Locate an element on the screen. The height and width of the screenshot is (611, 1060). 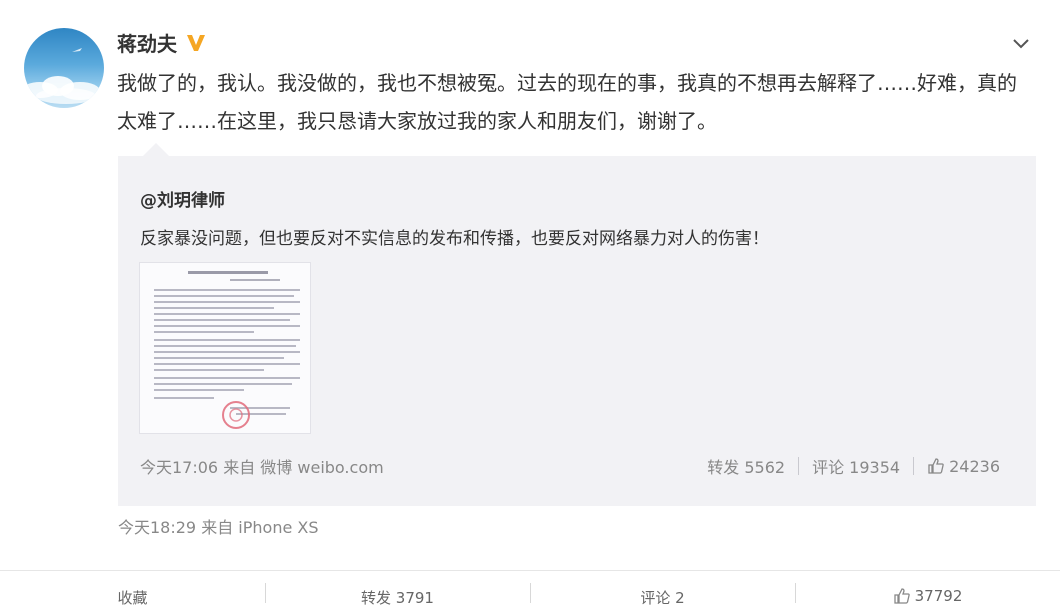
avatar-image is located at coordinates (62, 76).